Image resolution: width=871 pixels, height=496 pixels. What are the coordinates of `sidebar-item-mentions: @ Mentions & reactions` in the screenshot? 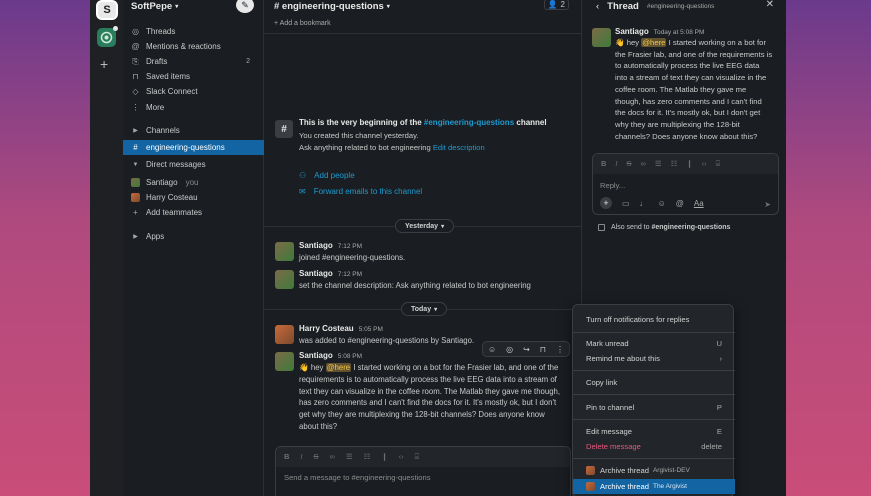 It's located at (193, 46).